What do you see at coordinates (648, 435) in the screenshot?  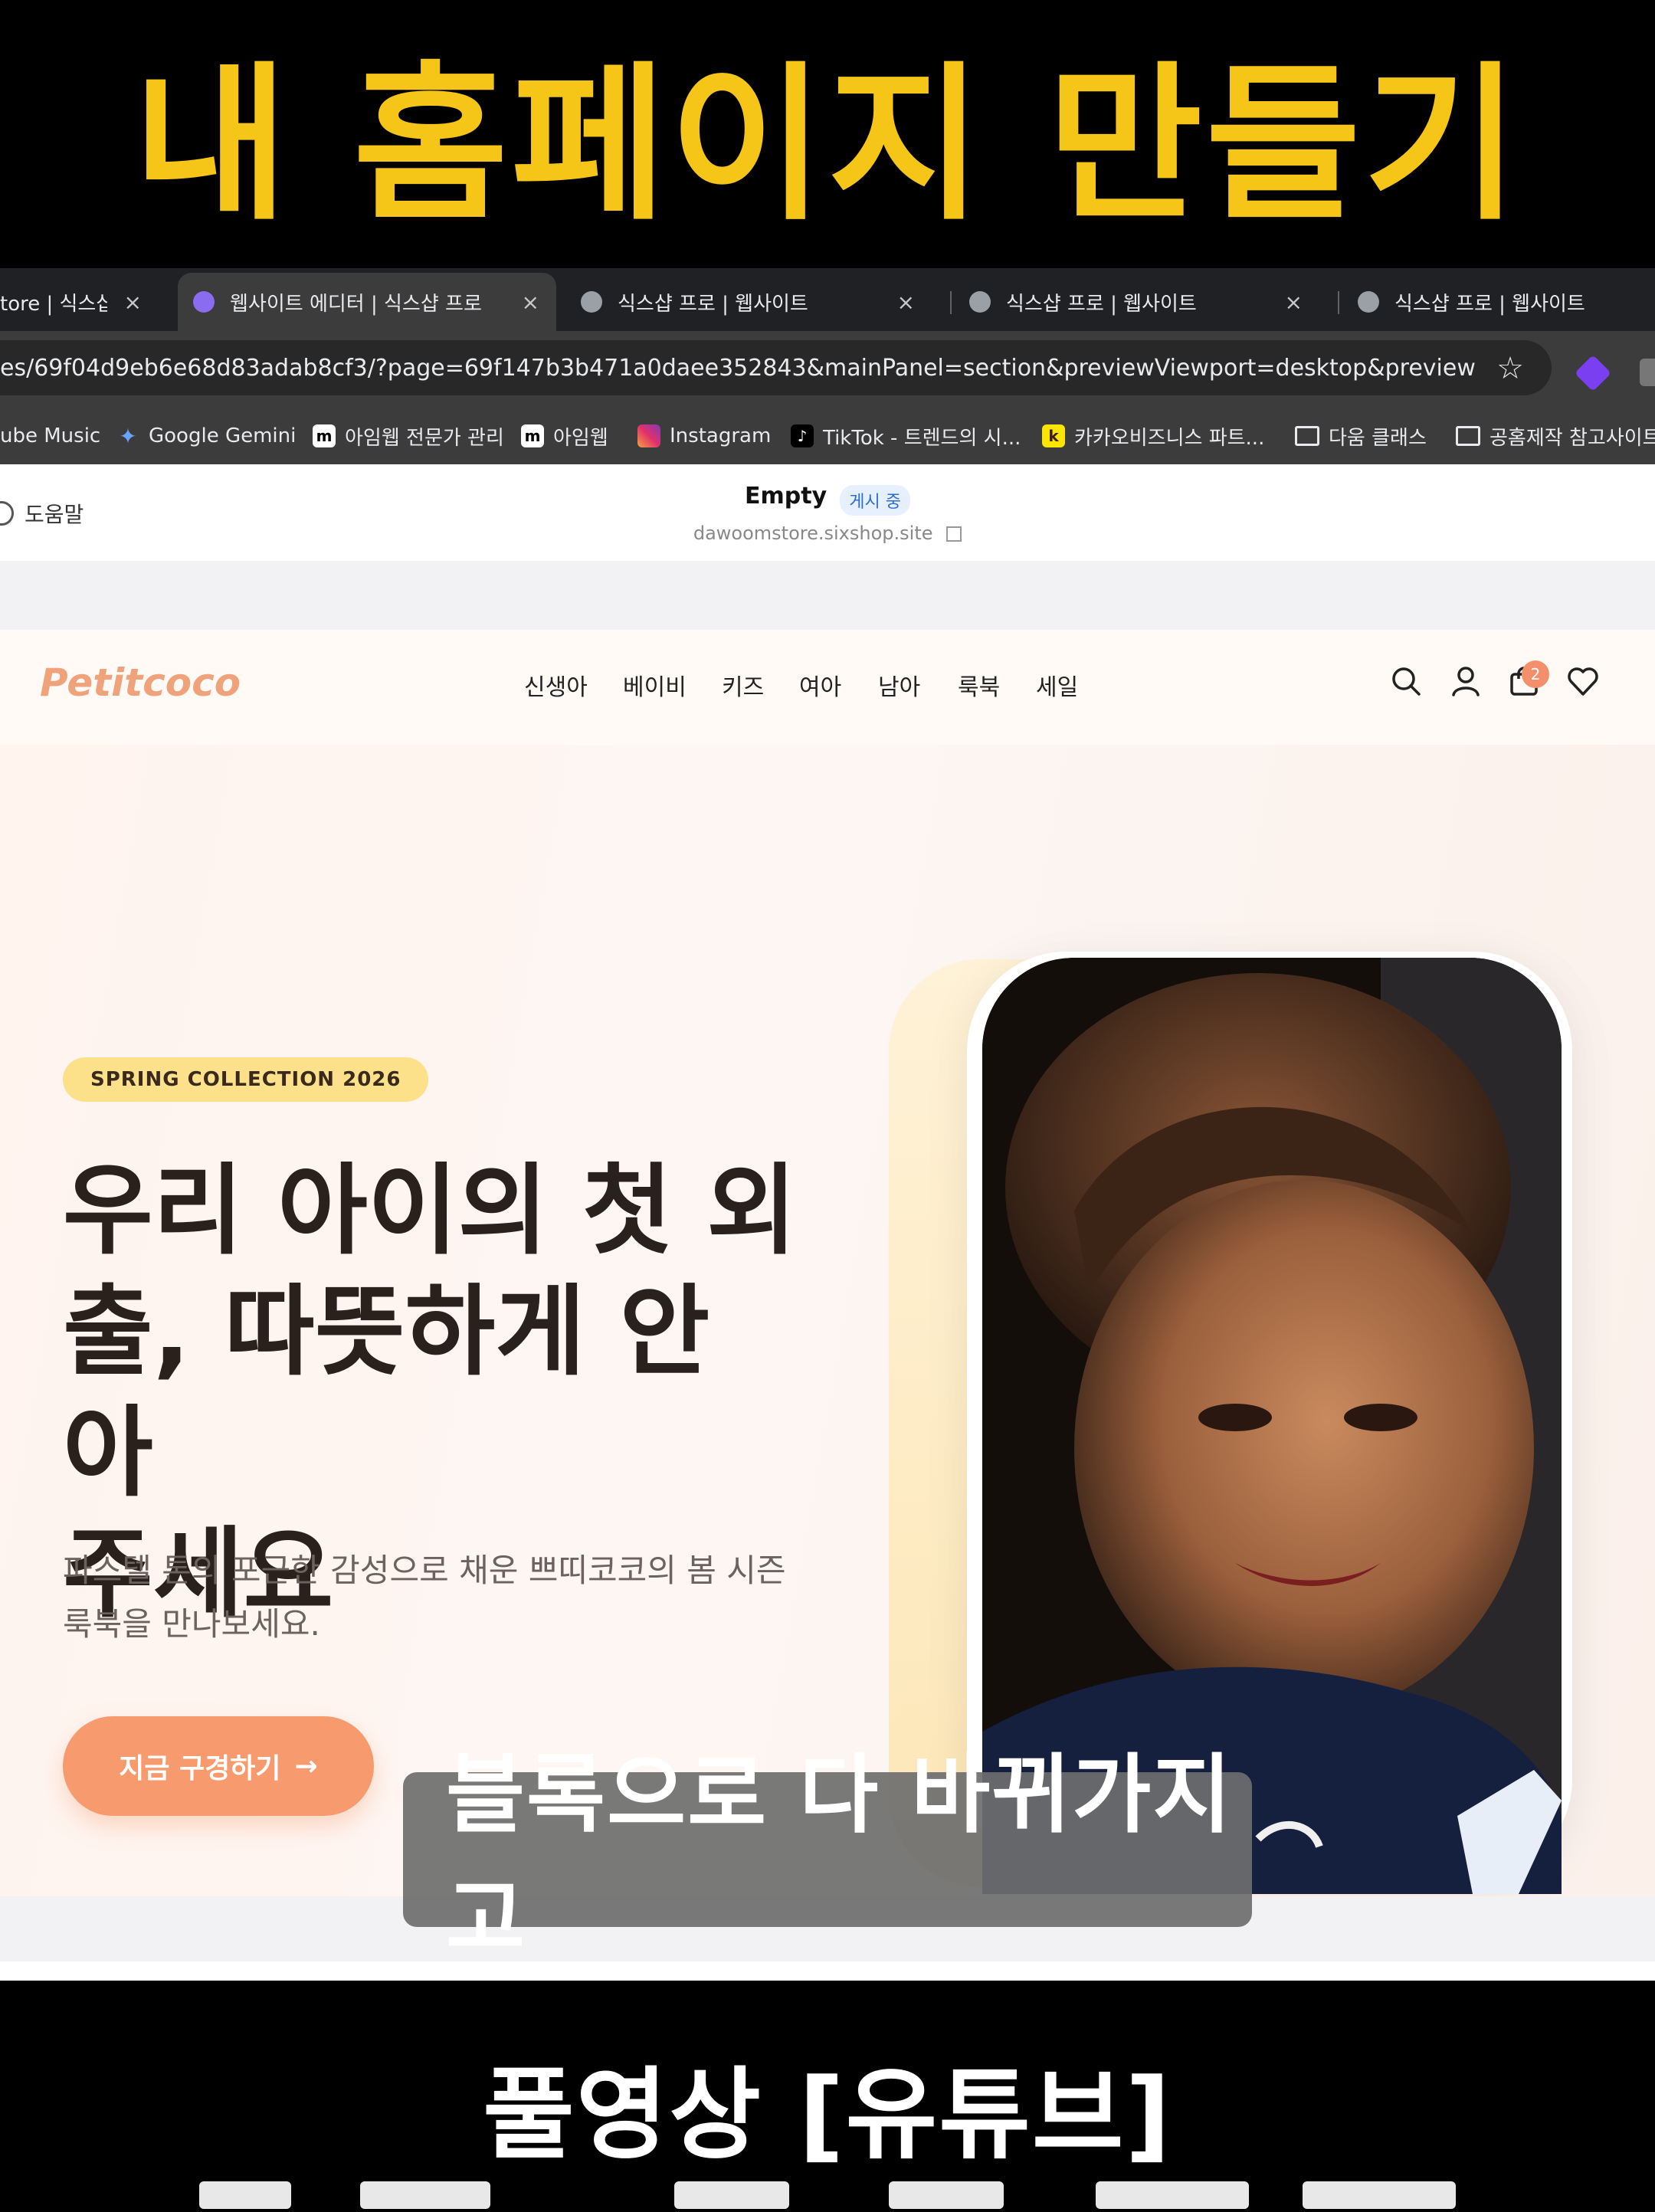 I see `instagram-icon` at bounding box center [648, 435].